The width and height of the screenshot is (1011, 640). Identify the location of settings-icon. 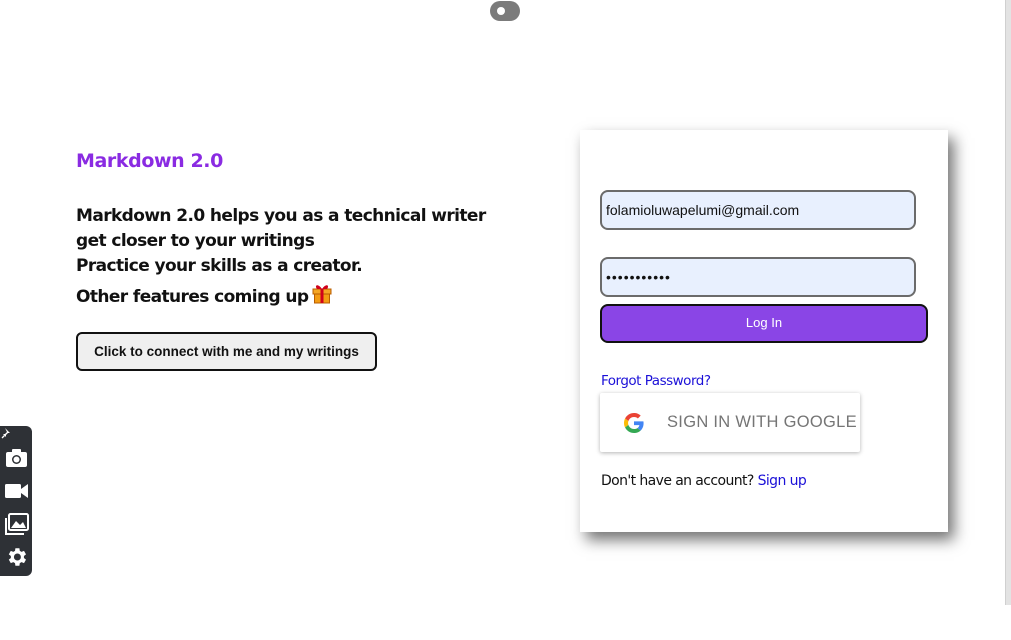
(16, 557).